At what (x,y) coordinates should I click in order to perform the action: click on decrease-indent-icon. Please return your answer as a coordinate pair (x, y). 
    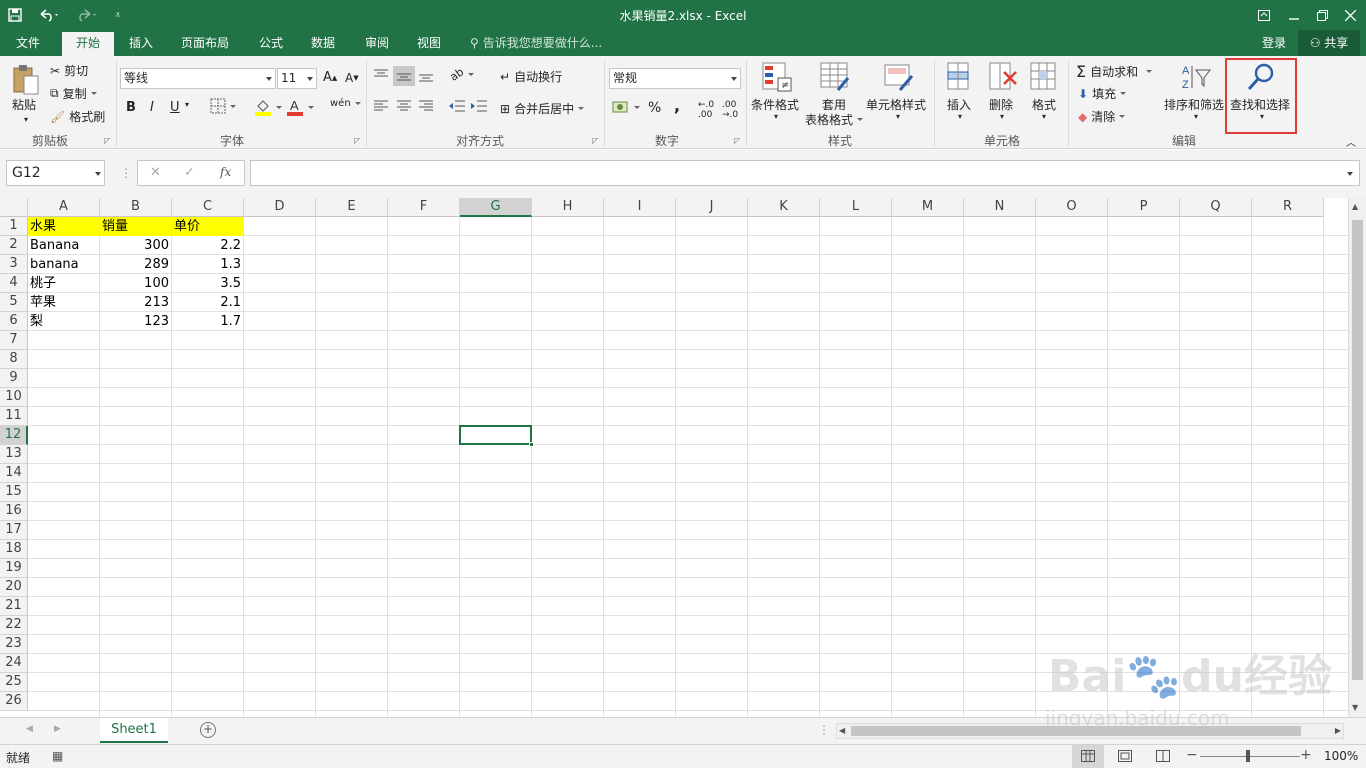
    Looking at the image, I should click on (457, 106).